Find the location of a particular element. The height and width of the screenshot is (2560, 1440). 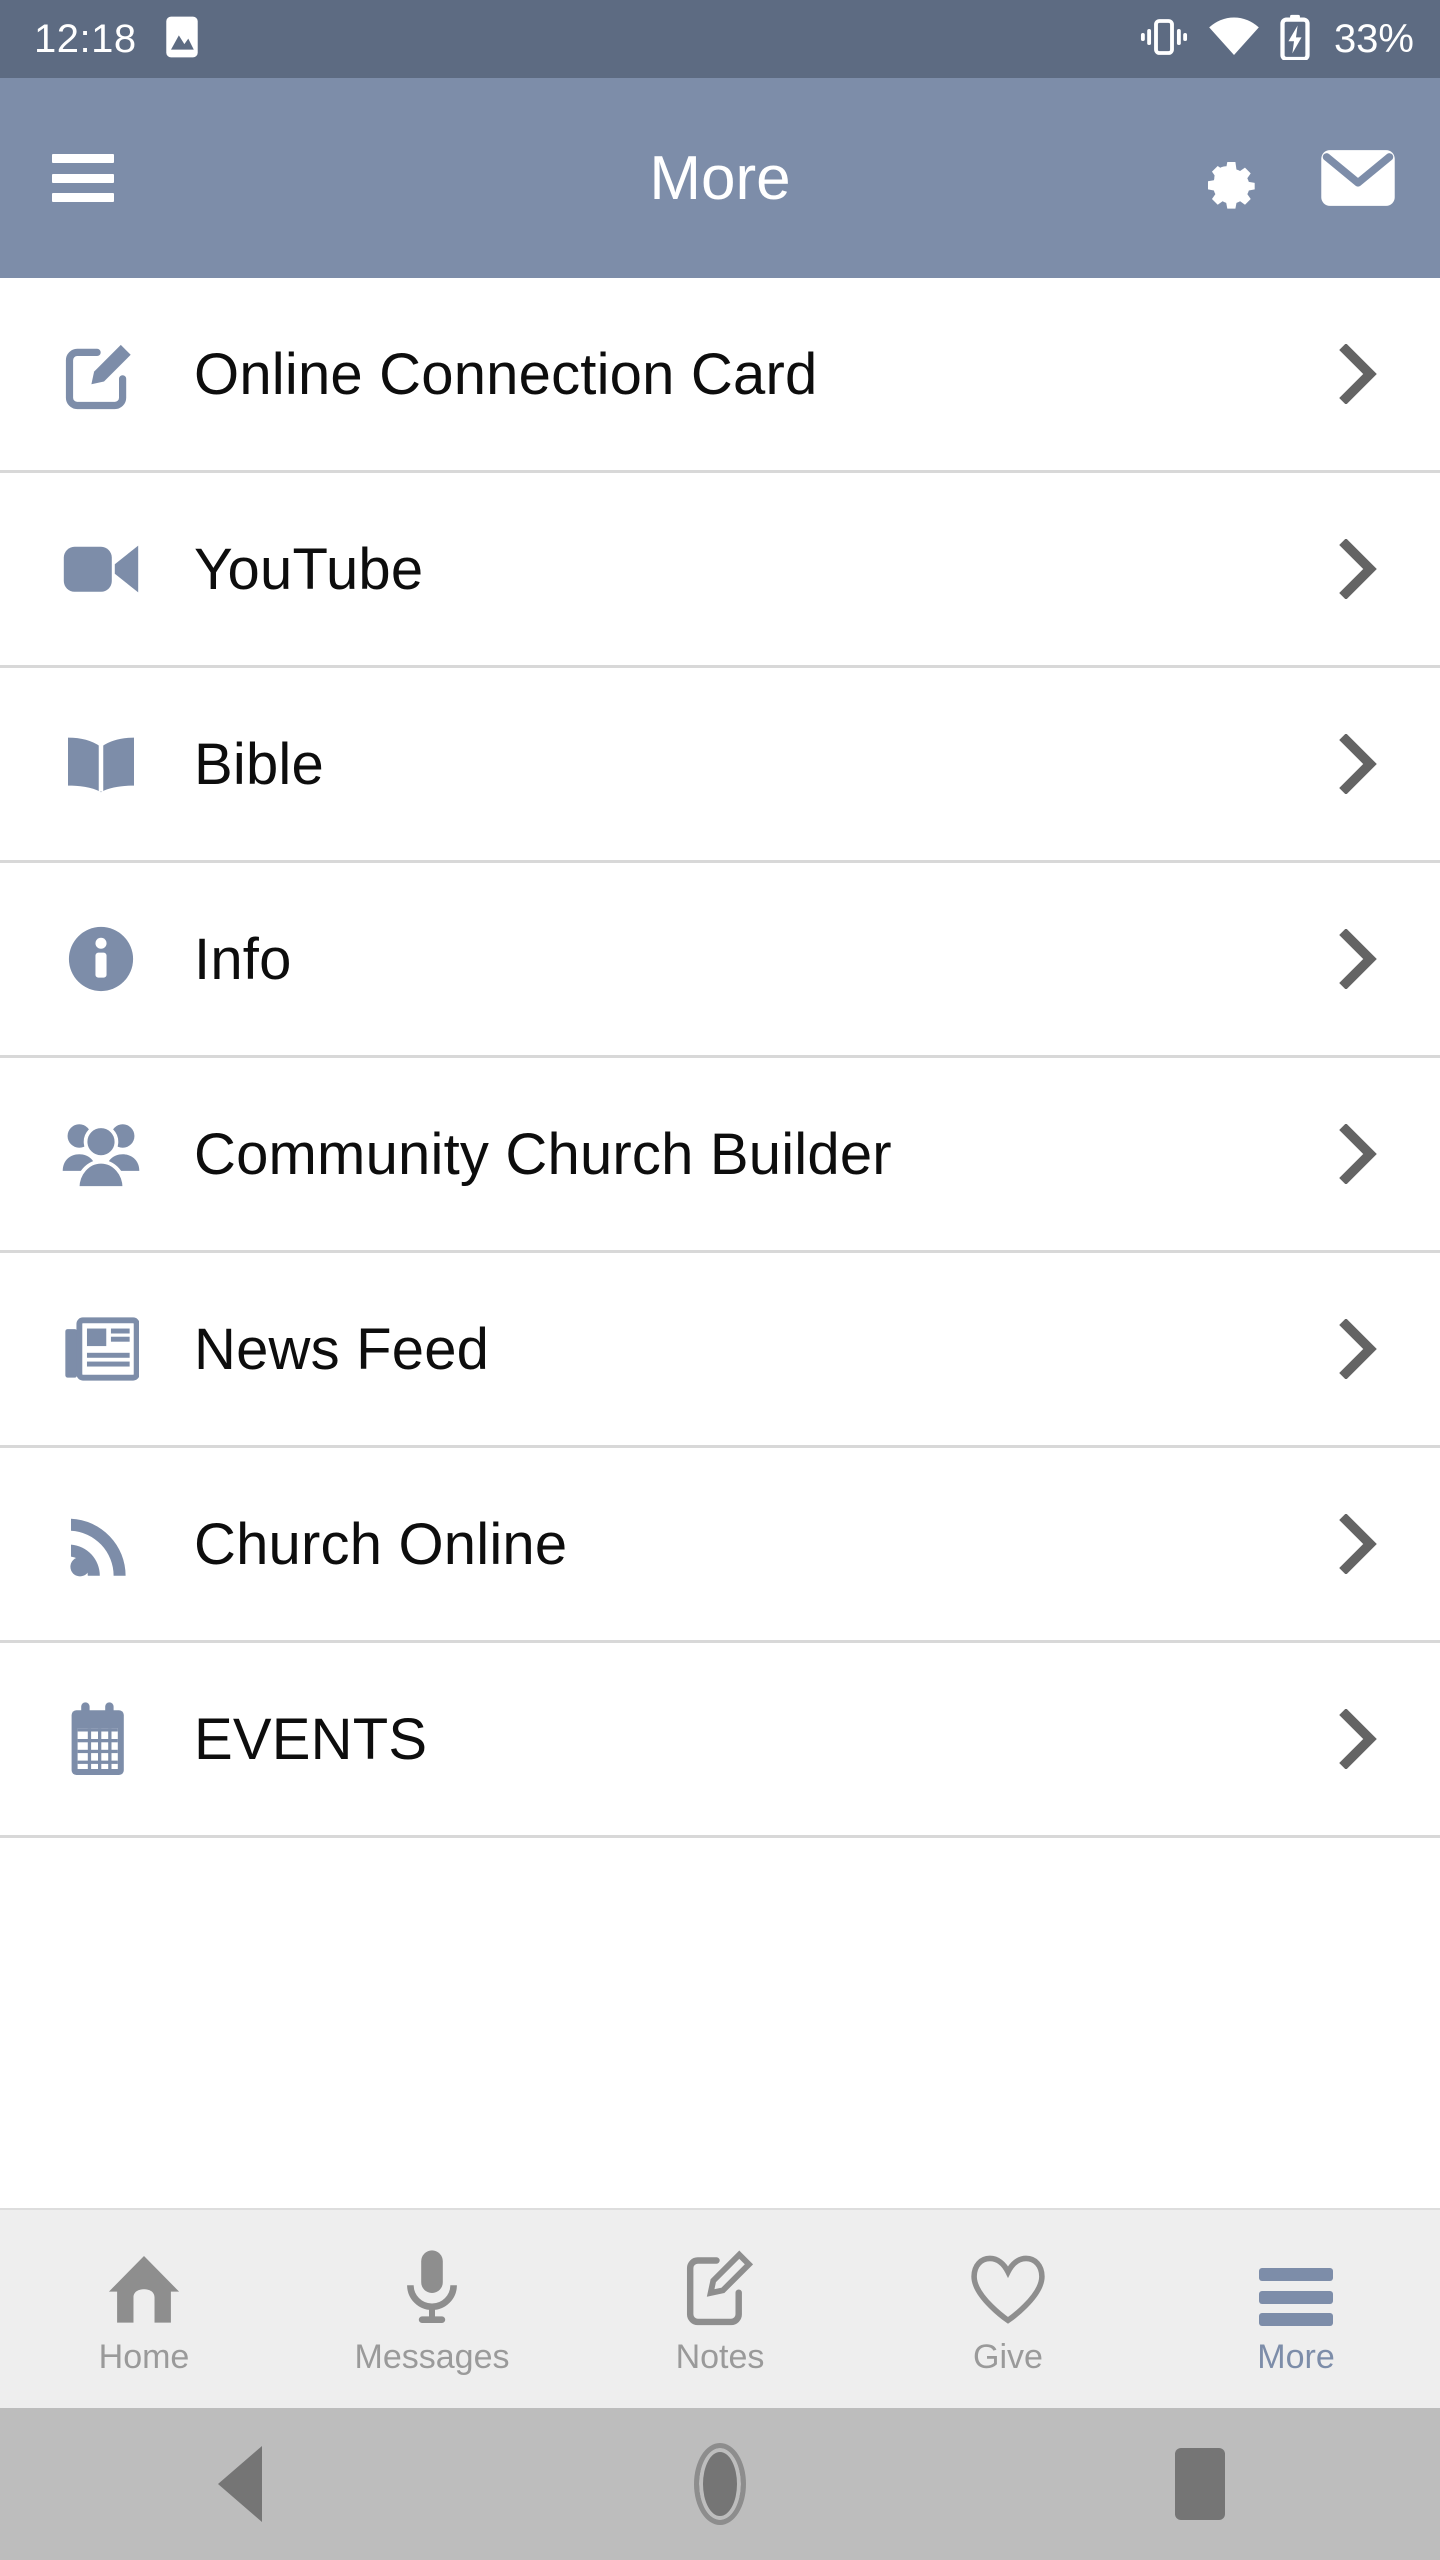

hamburger-menu-icon is located at coordinates (83, 178).